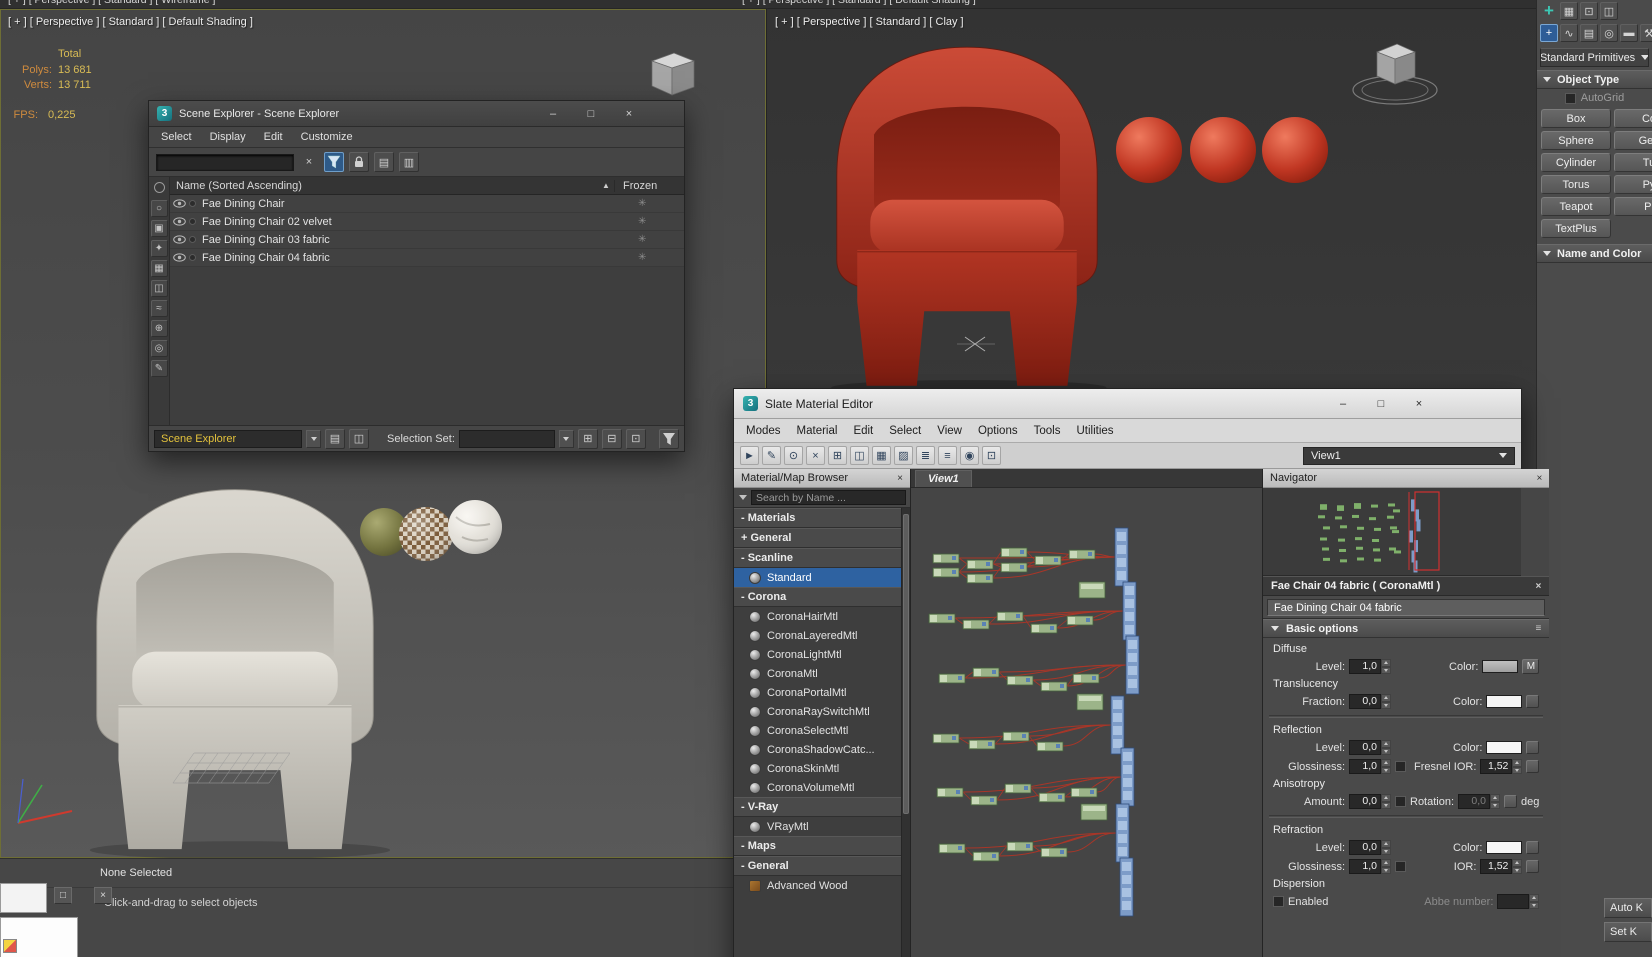  Describe the element at coordinates (427, 204) in the screenshot. I see `scene-object-row: Fae Dining Chair ✳` at that location.